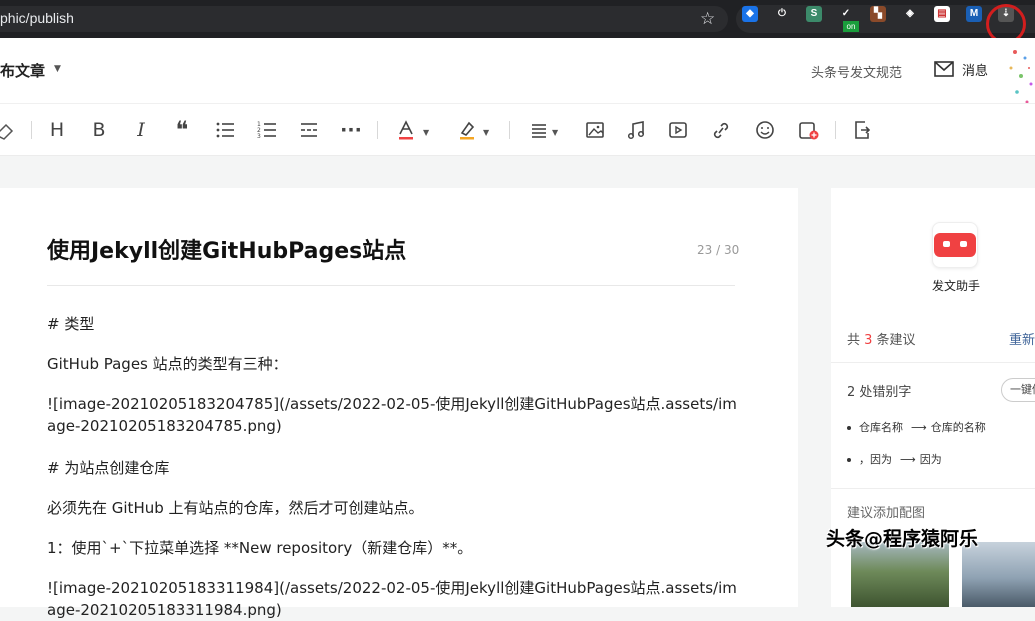  What do you see at coordinates (750, 14) in the screenshot?
I see `compass-extension-icon: ◆` at bounding box center [750, 14].